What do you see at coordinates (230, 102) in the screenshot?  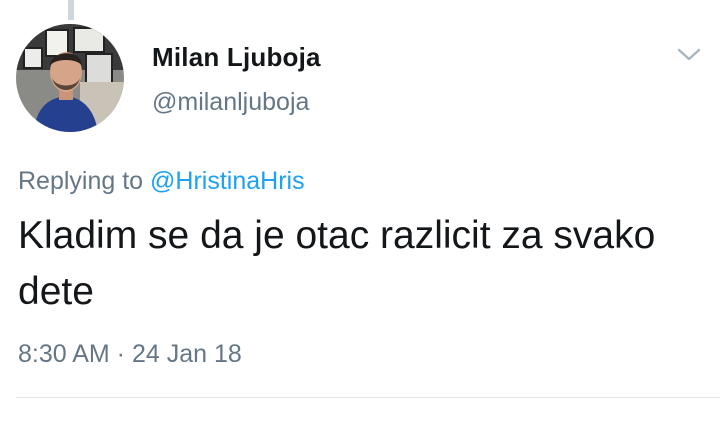 I see `author-handle: @milanljuboja` at bounding box center [230, 102].